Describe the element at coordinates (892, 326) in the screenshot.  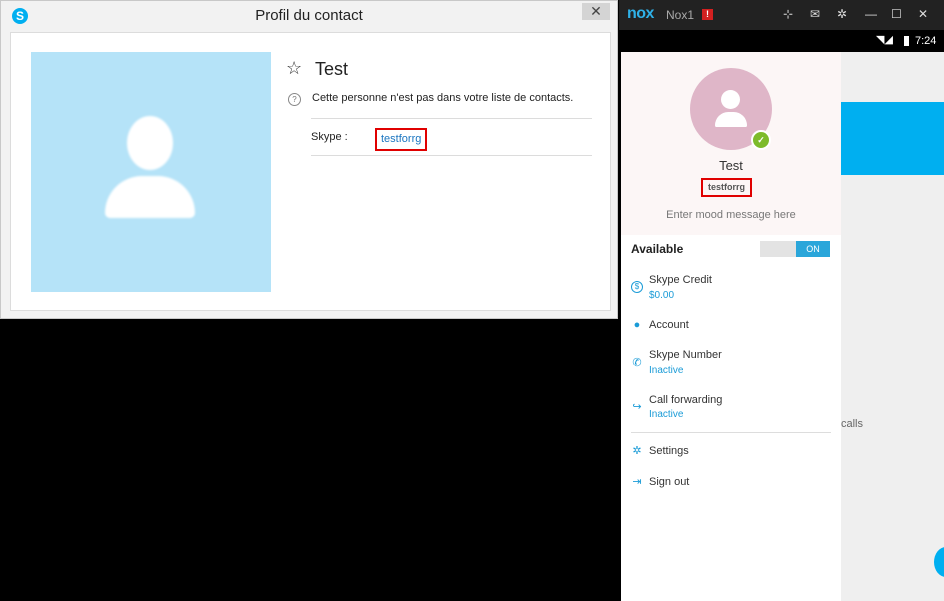
I see `skype-app-background: calls` at that location.